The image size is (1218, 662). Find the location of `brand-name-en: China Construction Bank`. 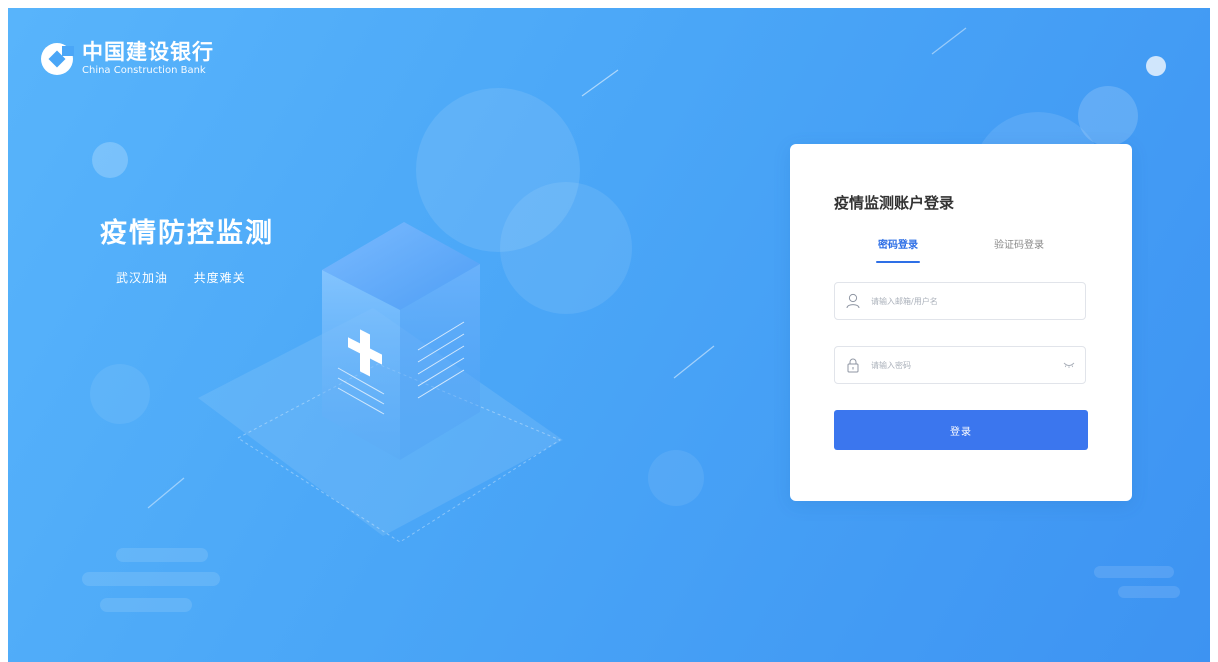

brand-name-en: China Construction Bank is located at coordinates (144, 70).